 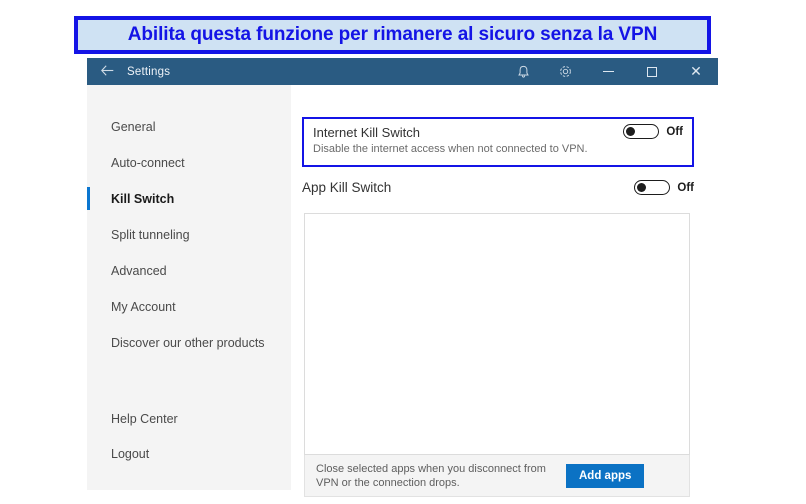 What do you see at coordinates (88, 198) in the screenshot?
I see `selected-indicator` at bounding box center [88, 198].